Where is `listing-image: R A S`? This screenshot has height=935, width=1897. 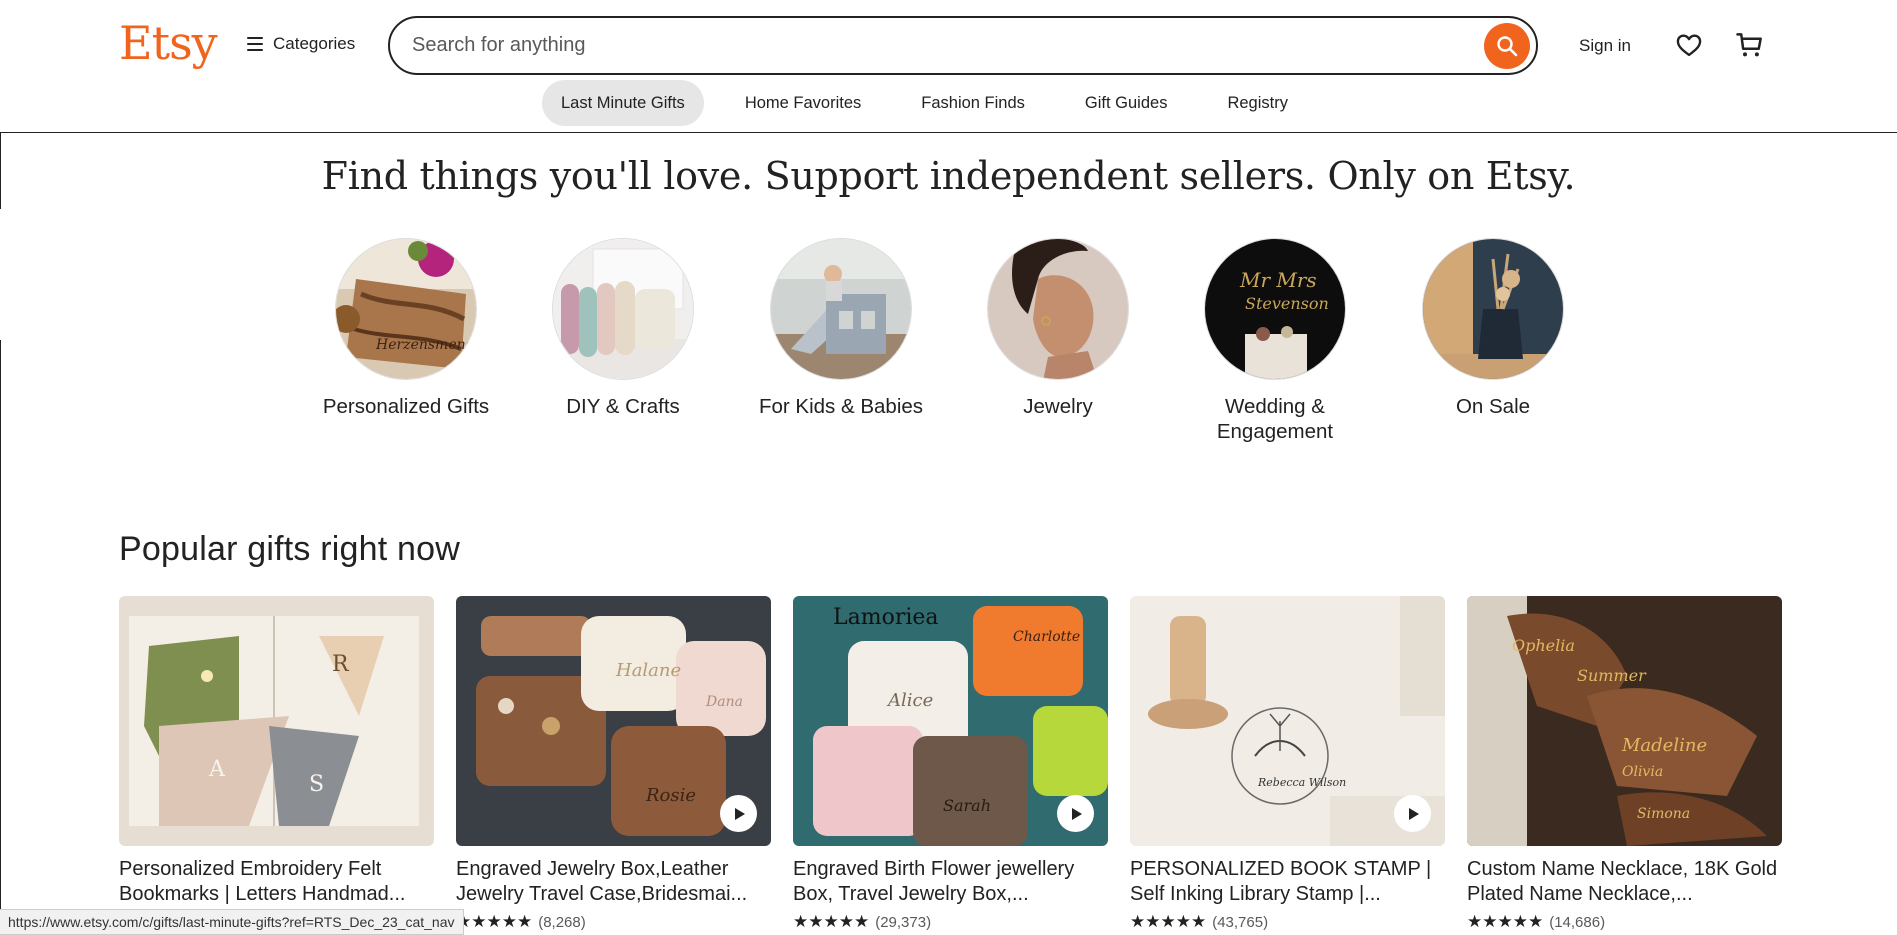 listing-image: R A S is located at coordinates (276, 721).